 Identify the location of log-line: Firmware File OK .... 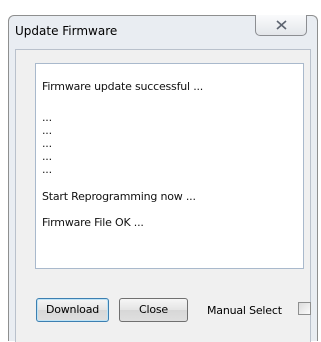
(93, 222).